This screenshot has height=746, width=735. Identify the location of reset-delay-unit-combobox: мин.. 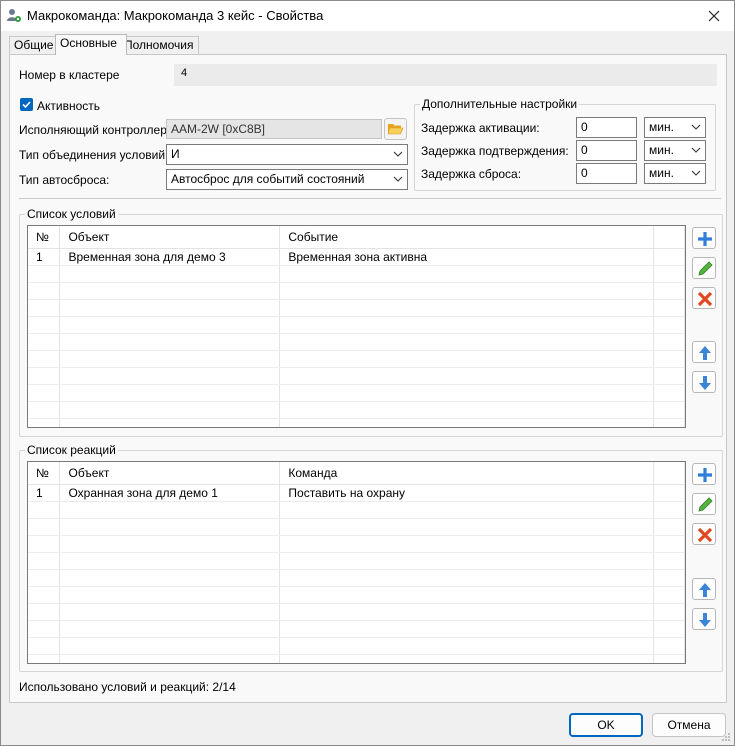
(675, 173).